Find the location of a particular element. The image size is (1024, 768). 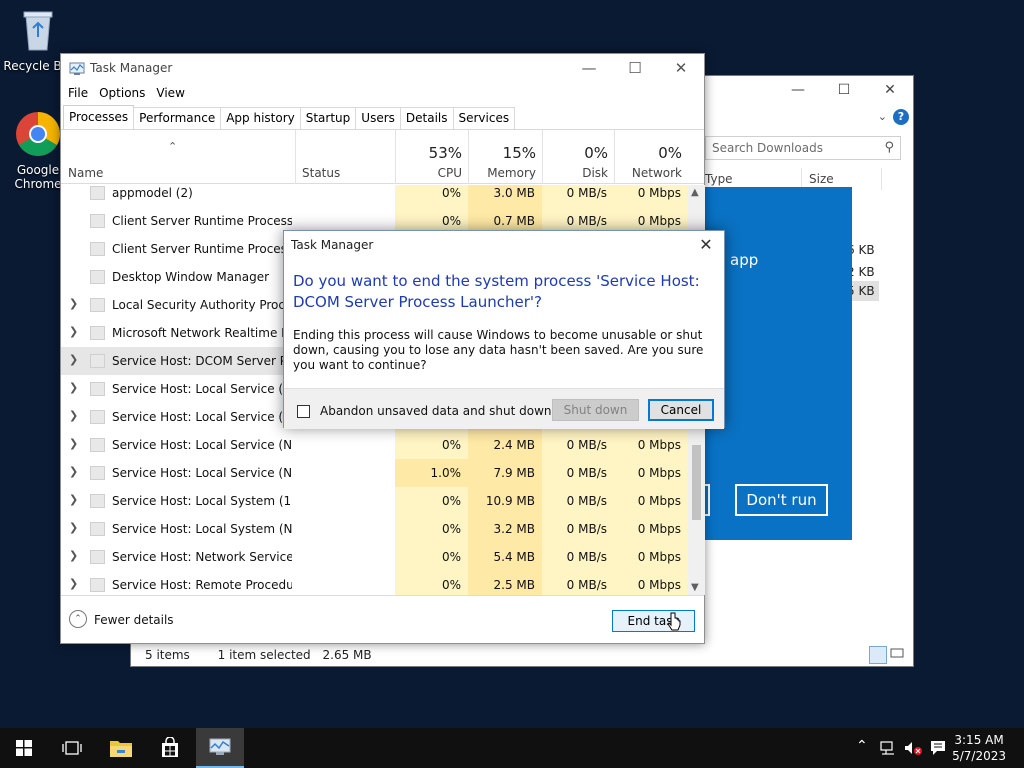

status-selected: 1 item selected is located at coordinates (264, 655).